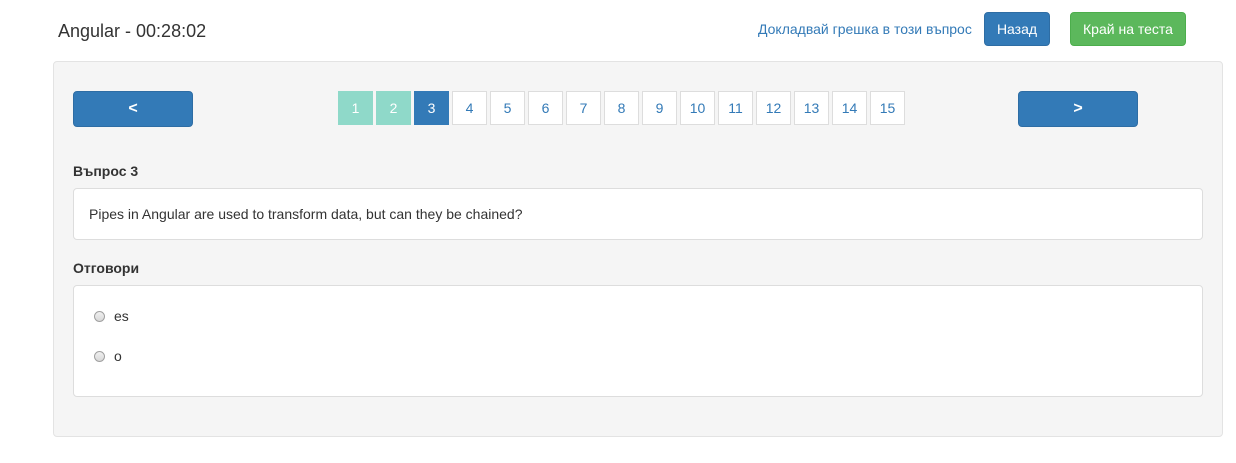 The width and height of the screenshot is (1236, 463). I want to click on page-button: 11, so click(735, 108).